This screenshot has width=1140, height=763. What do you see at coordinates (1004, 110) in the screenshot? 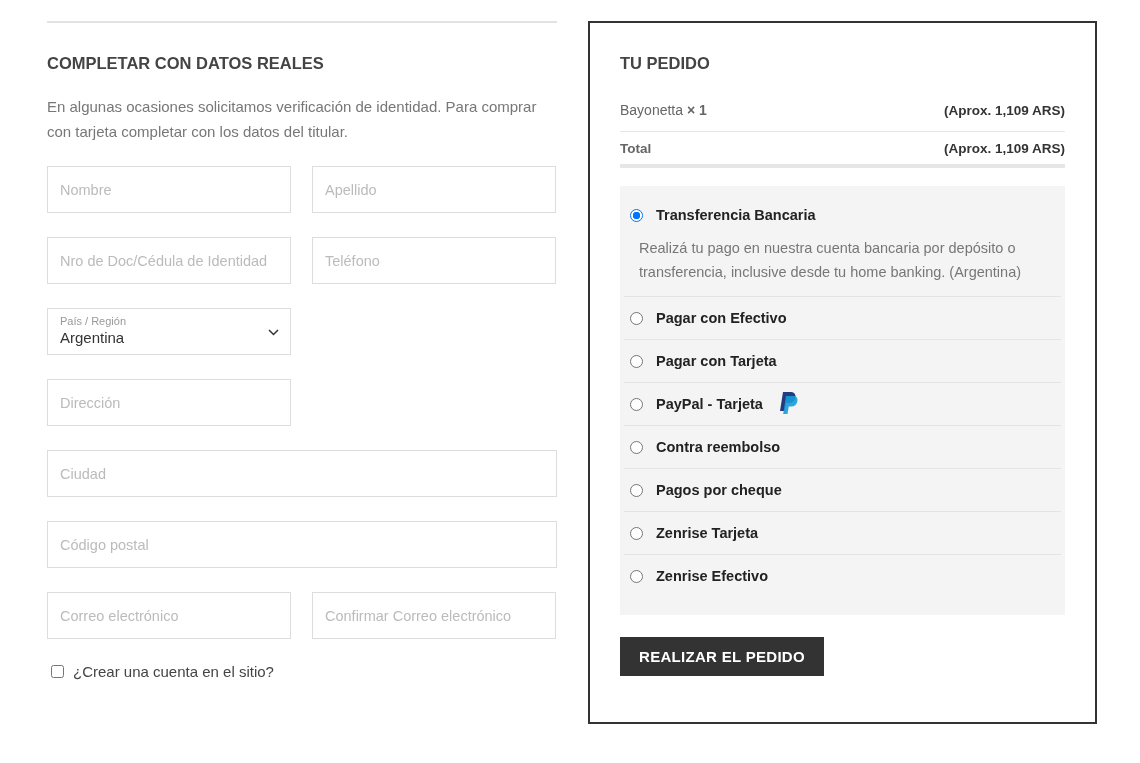
I see `product-price: (Aprox. 1,109 ARS)` at bounding box center [1004, 110].